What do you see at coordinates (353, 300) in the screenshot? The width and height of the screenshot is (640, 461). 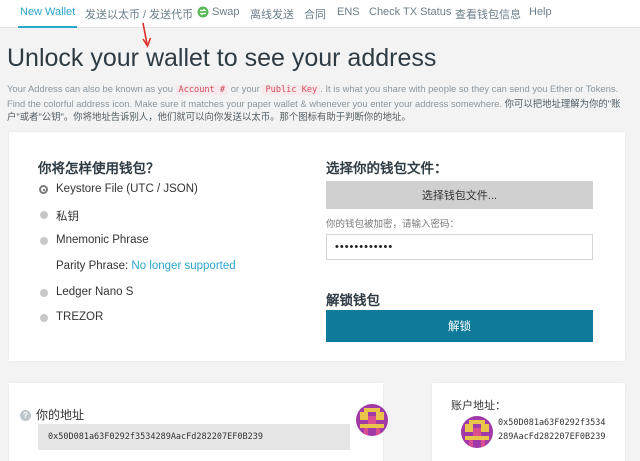 I see `unlock-wallet-heading: 解锁钱包` at bounding box center [353, 300].